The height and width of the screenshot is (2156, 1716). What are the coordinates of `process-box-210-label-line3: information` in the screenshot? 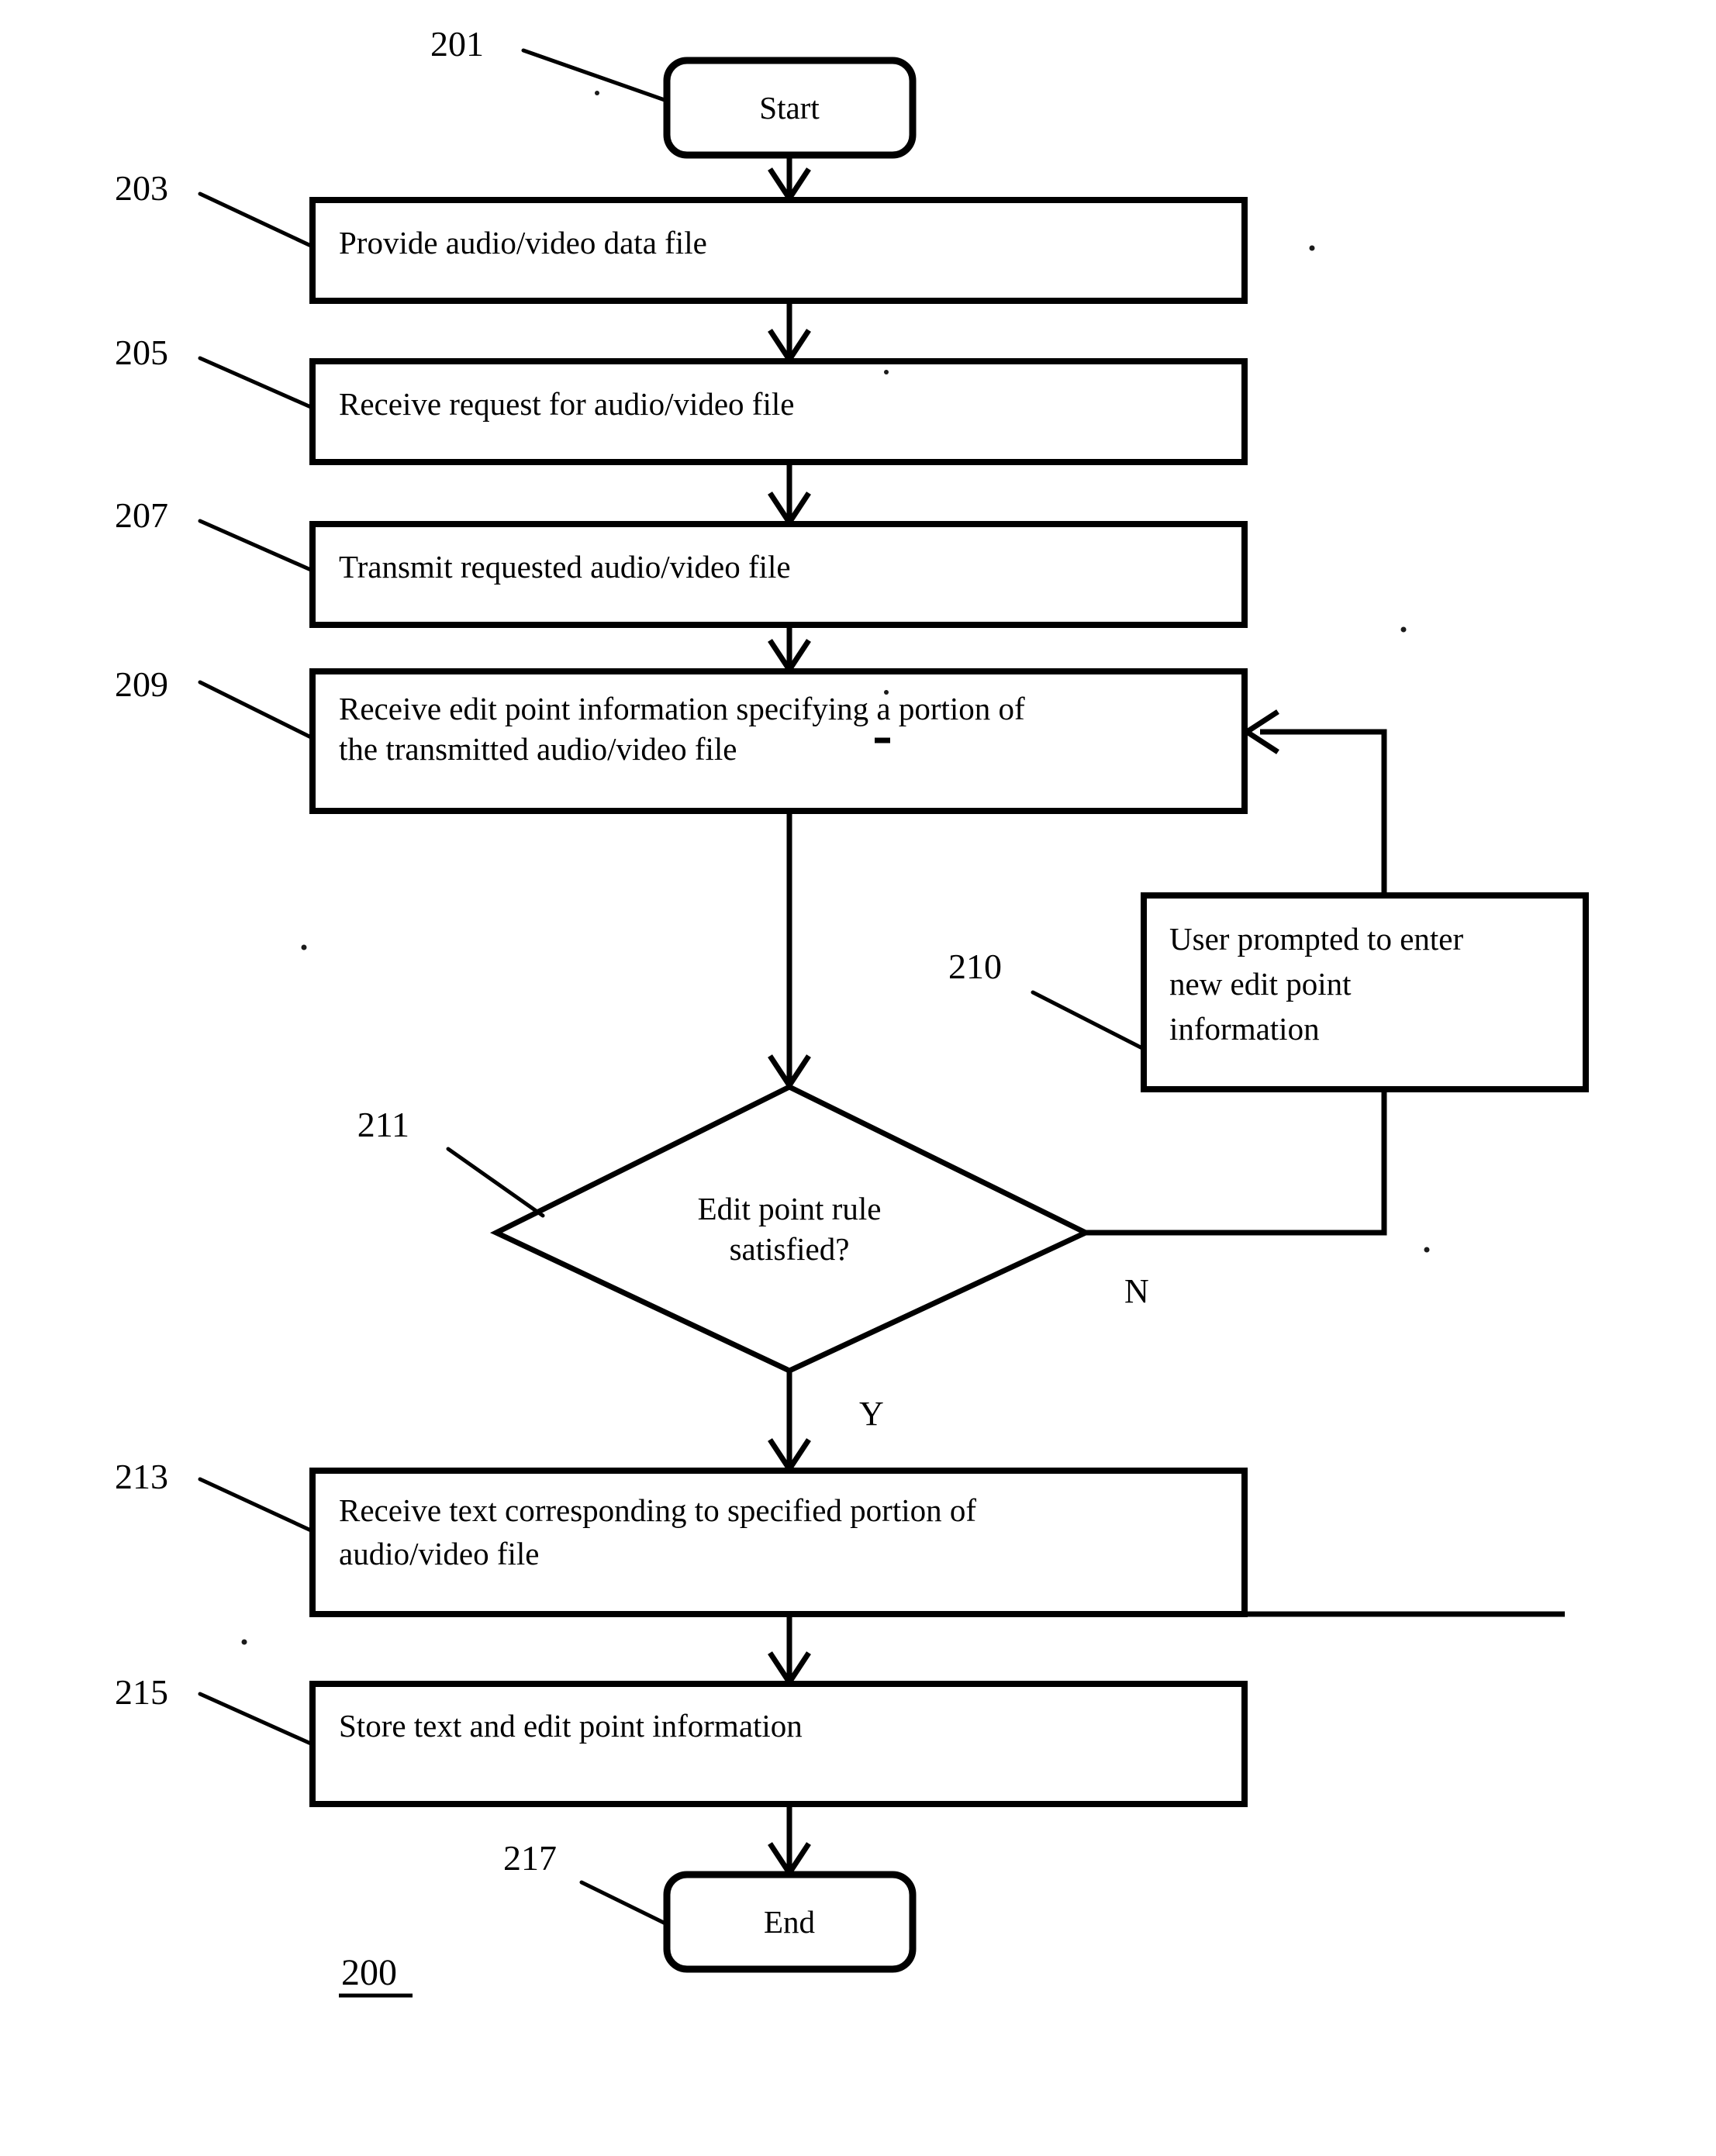 It's located at (1244, 1029).